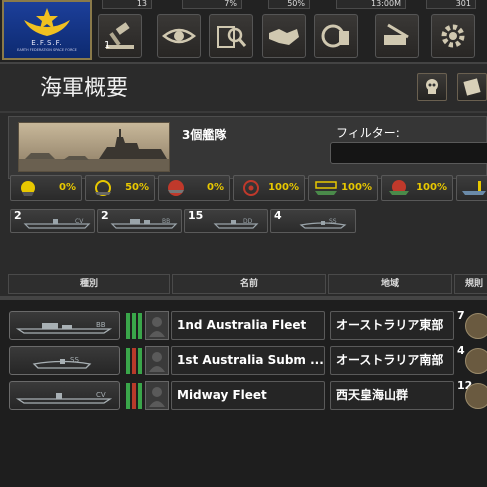 The image size is (487, 487). I want to click on fleet-ship-code: CV, so click(101, 395).